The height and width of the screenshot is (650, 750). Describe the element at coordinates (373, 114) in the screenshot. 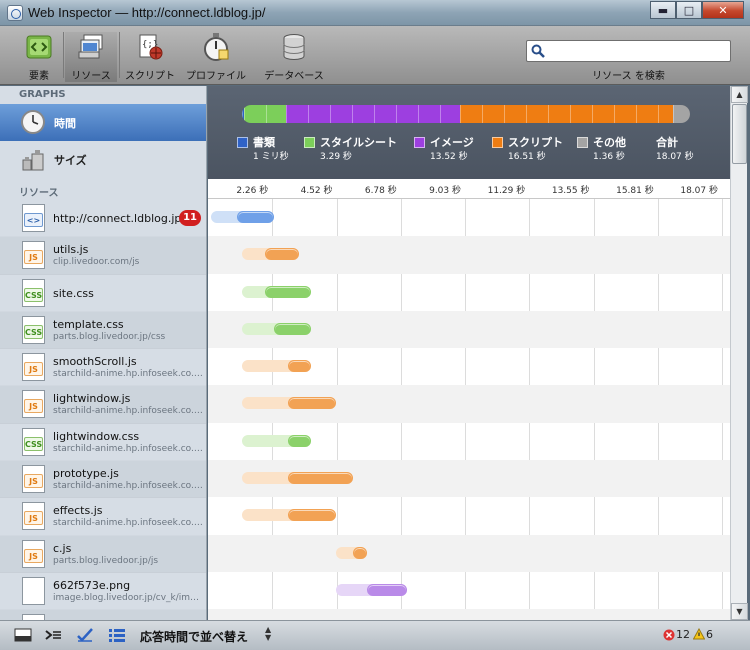

I see `summary-segment-image` at that location.